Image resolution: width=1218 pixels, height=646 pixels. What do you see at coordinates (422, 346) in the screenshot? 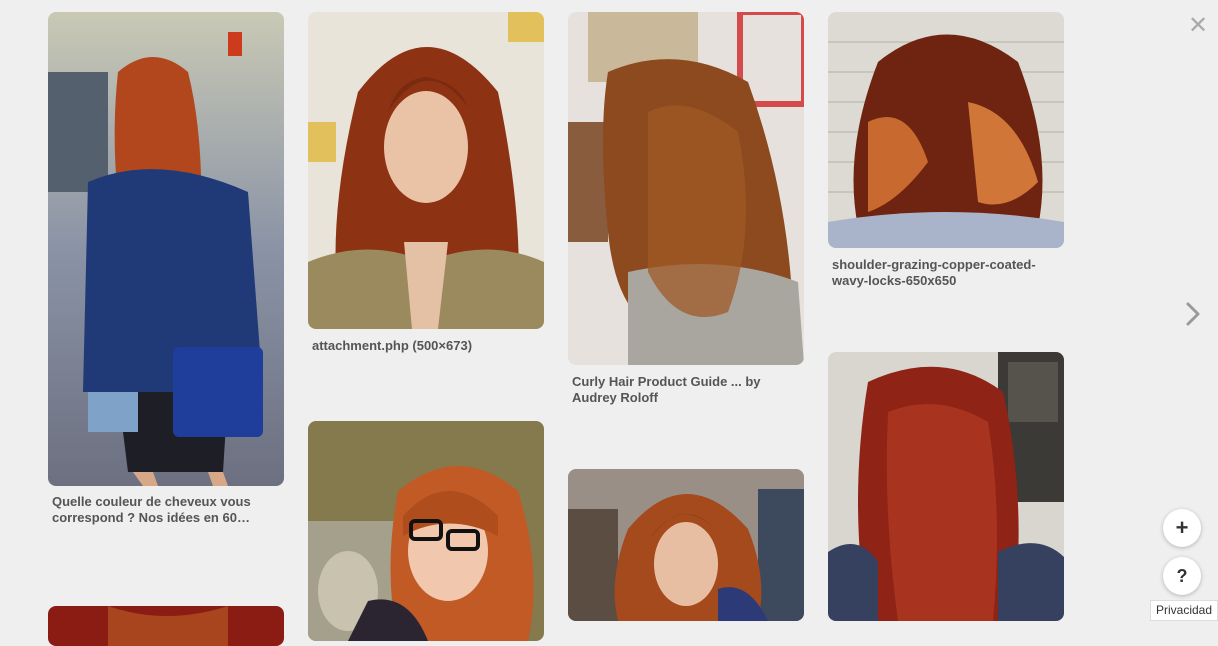
I see `pin-caption: attachment.php (500×673)` at bounding box center [422, 346].